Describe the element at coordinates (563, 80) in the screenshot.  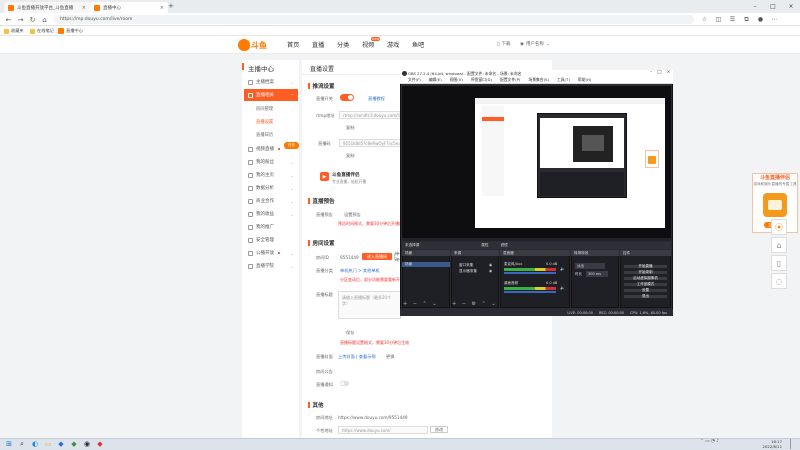
I see `obs-menu-tools: 工具(T)` at that location.